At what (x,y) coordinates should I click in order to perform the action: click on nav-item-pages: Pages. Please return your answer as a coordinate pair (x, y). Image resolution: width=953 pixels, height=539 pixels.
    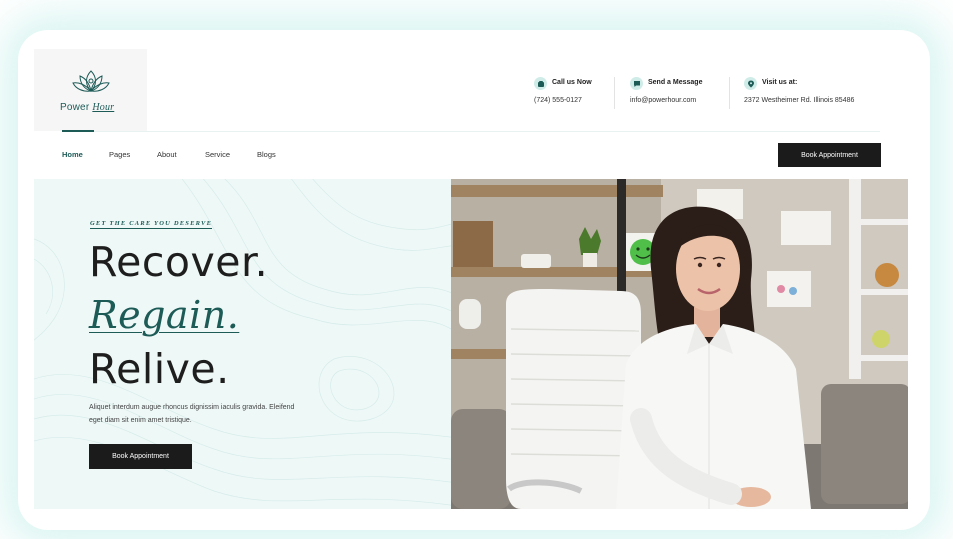
    Looking at the image, I should click on (119, 154).